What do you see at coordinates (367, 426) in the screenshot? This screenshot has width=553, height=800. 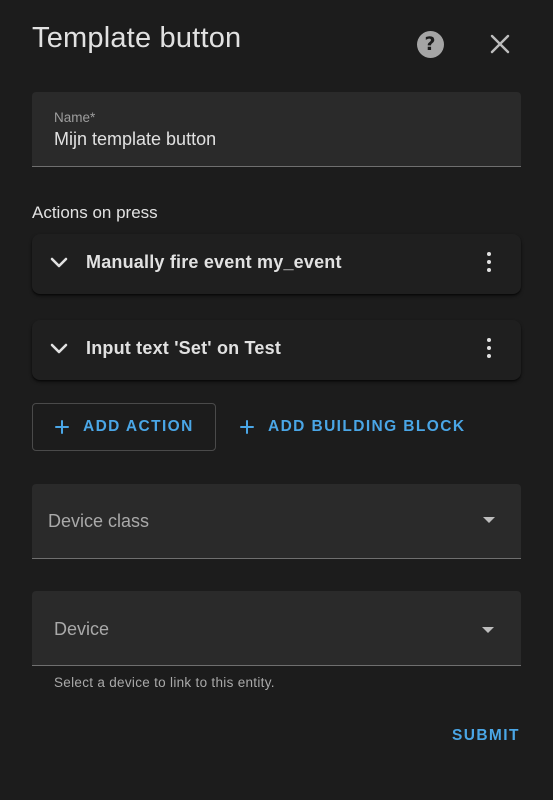 I see `add-building-block-label: ADD BUILDING BLOCK` at bounding box center [367, 426].